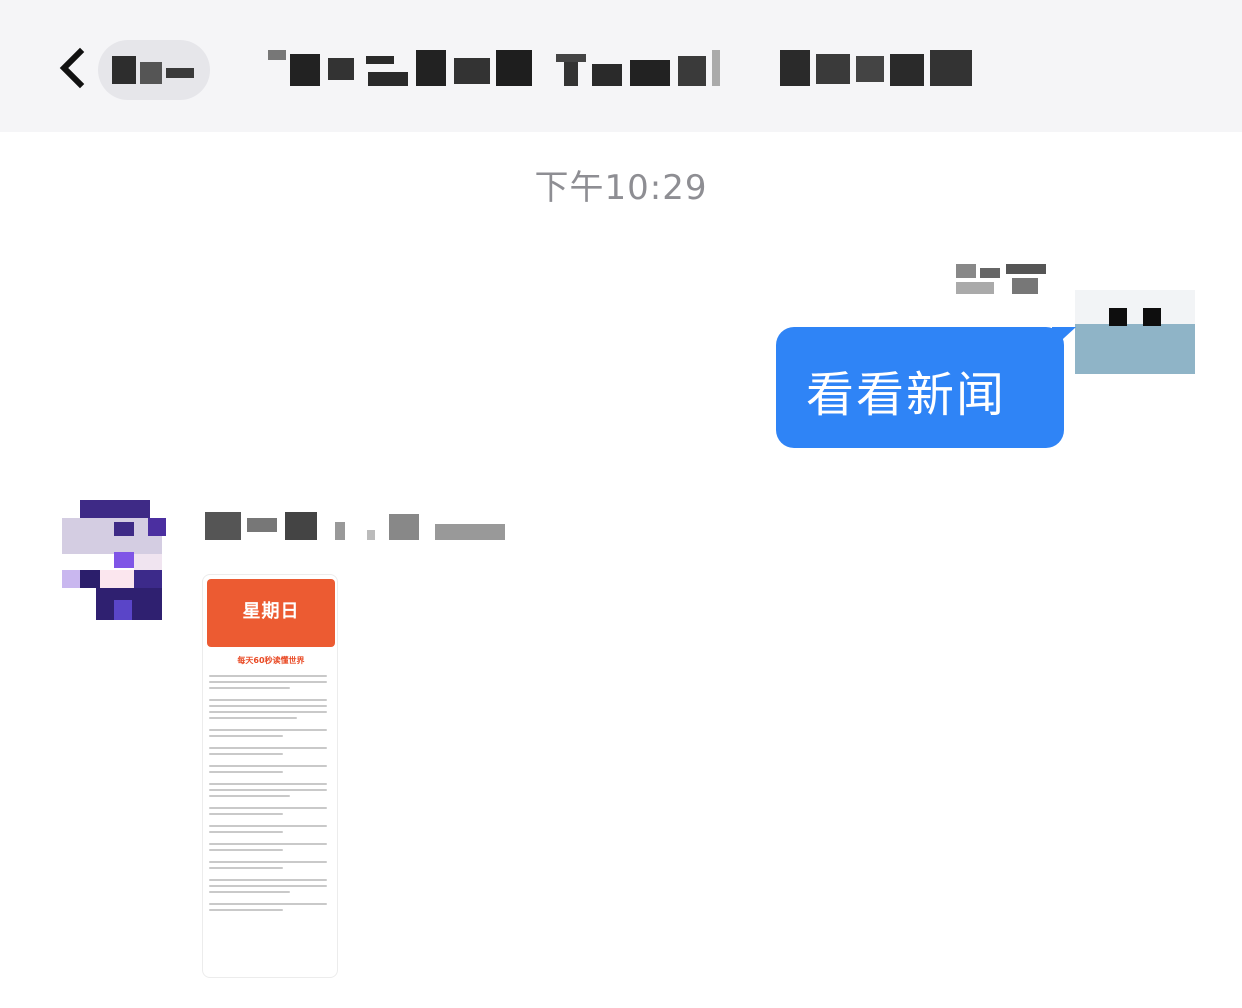 This screenshot has height=1008, width=1242. What do you see at coordinates (621, 188) in the screenshot?
I see `message-timestamp: 下午10:29` at bounding box center [621, 188].